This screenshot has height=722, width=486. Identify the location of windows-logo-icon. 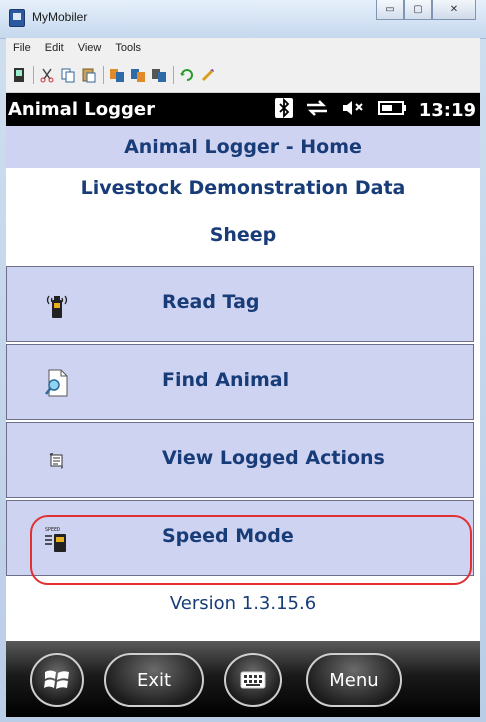
(56, 679).